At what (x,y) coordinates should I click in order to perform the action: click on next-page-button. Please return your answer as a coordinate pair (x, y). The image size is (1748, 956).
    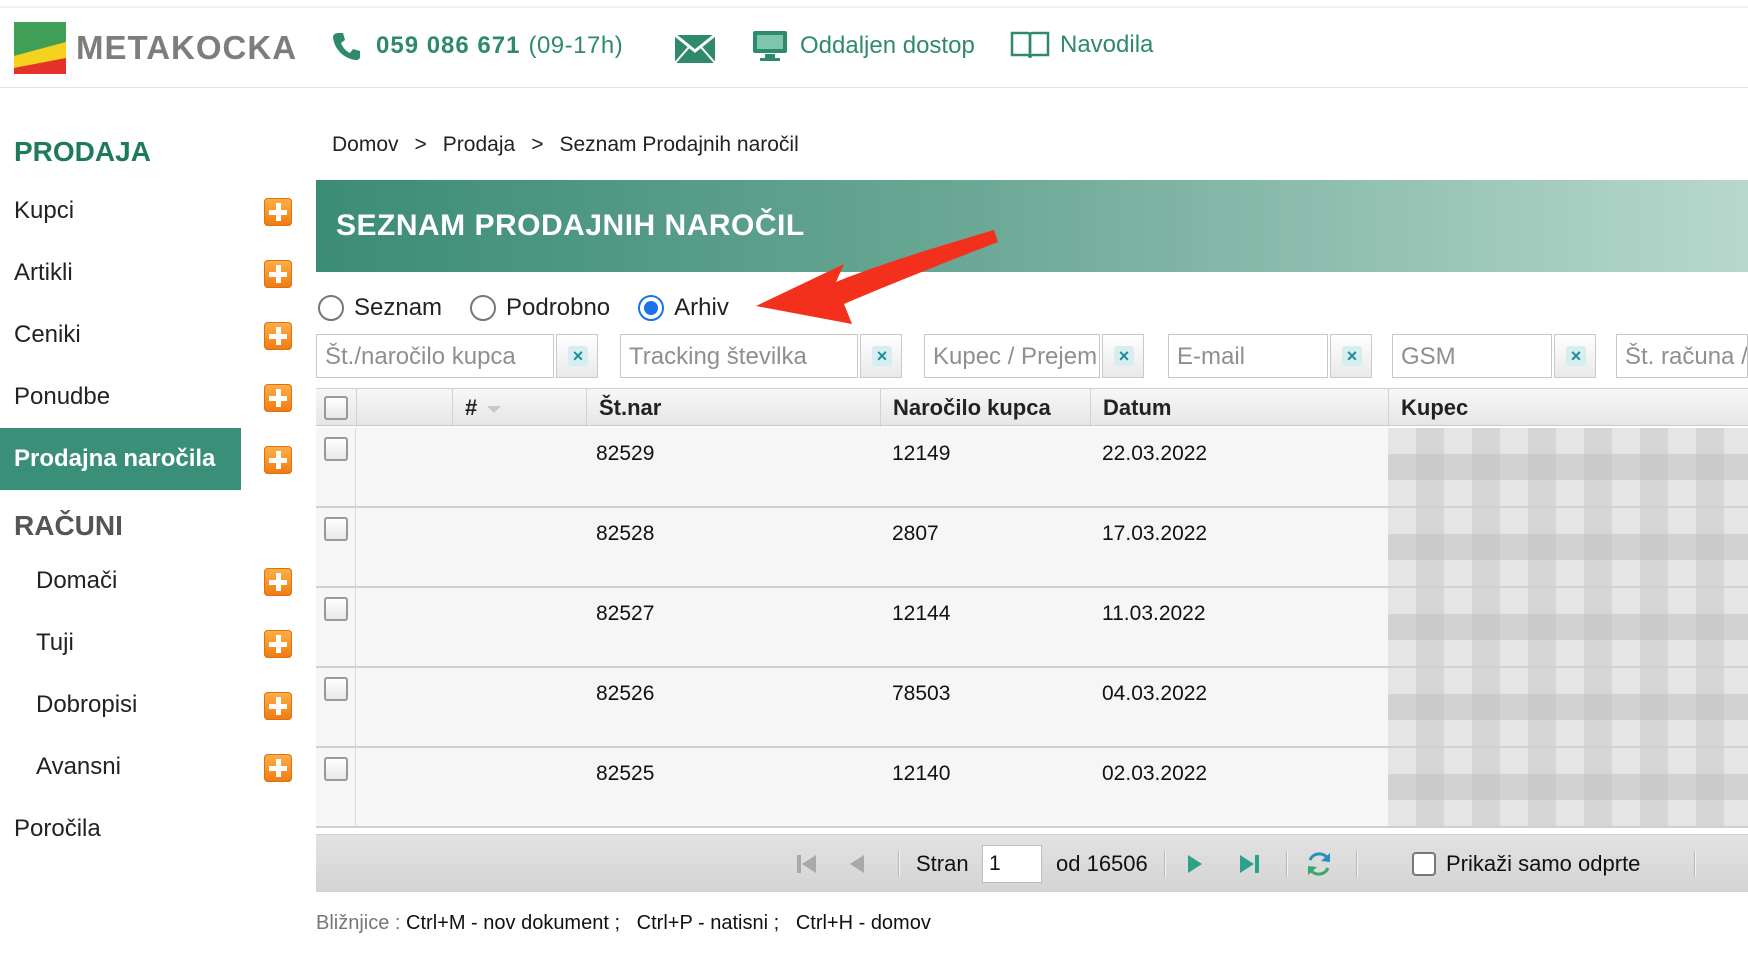
    Looking at the image, I should click on (1195, 864).